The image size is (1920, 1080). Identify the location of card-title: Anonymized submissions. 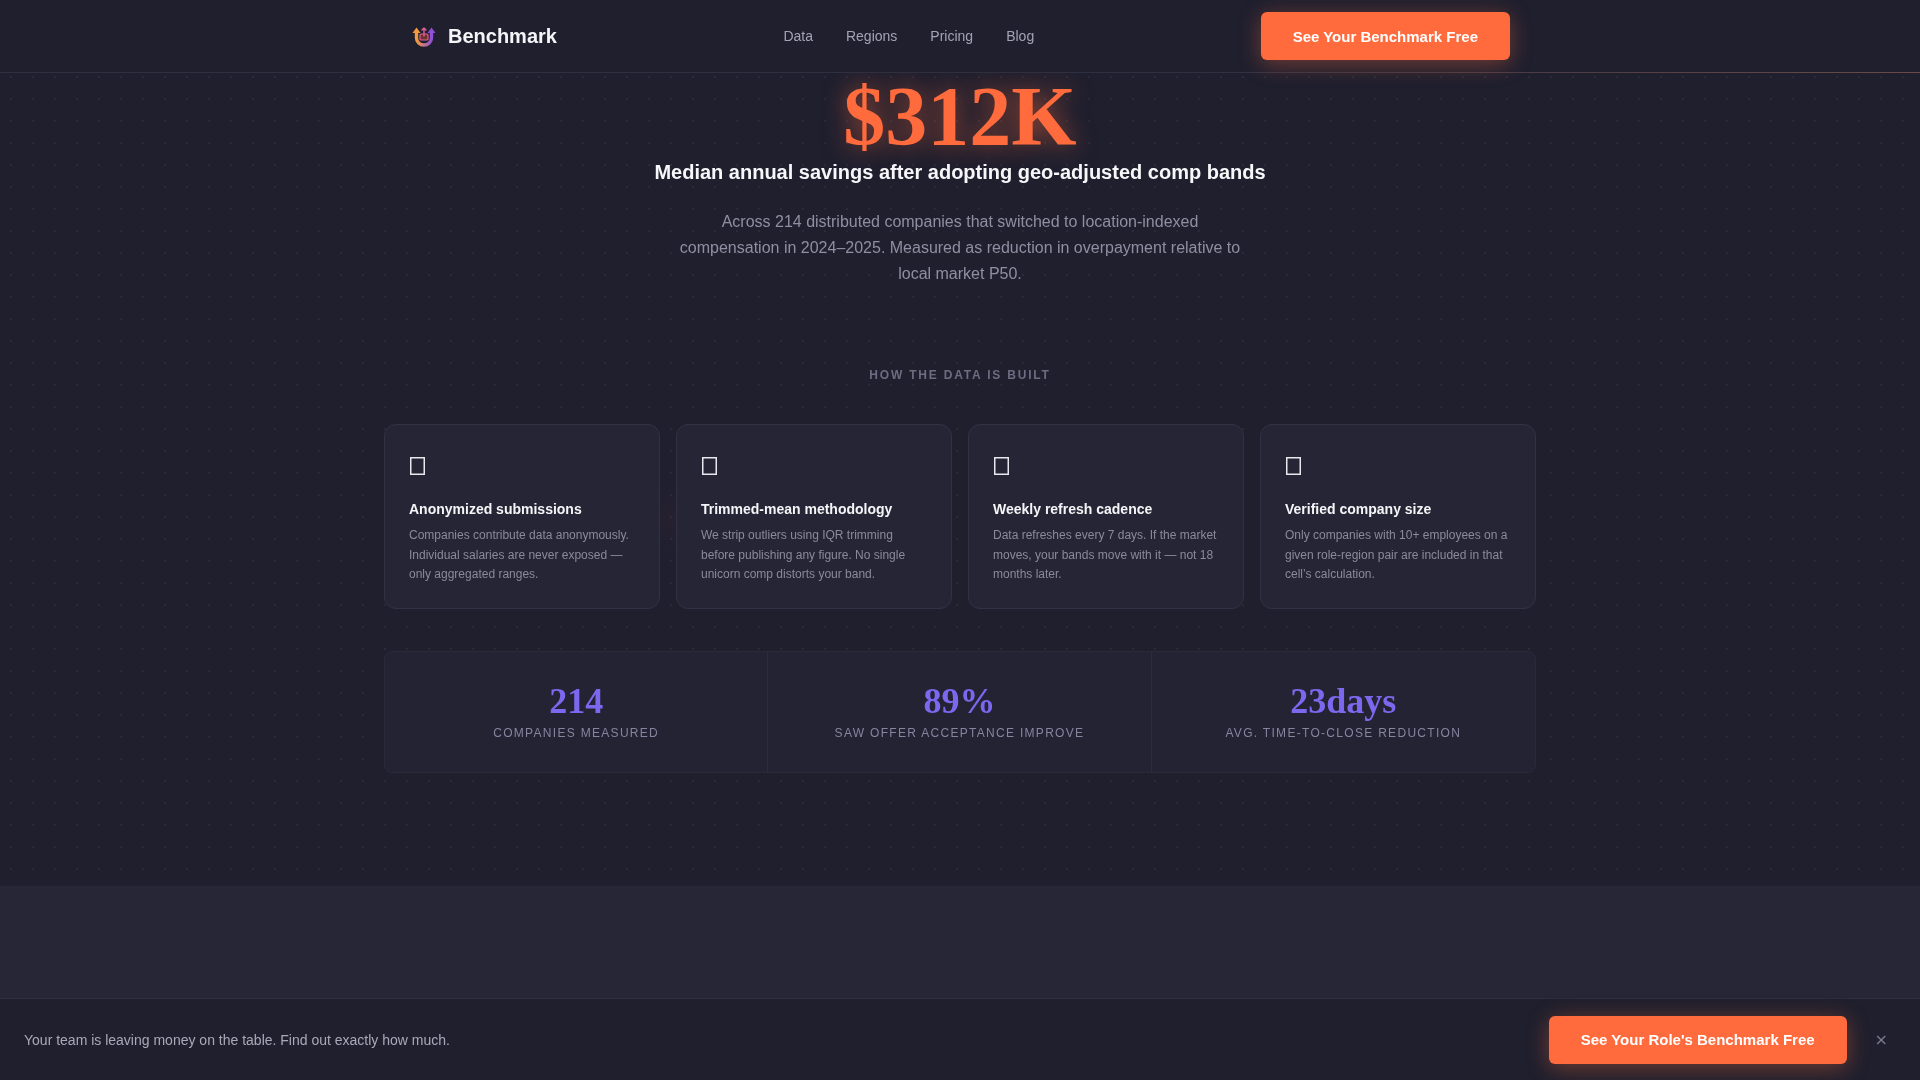
(496, 509).